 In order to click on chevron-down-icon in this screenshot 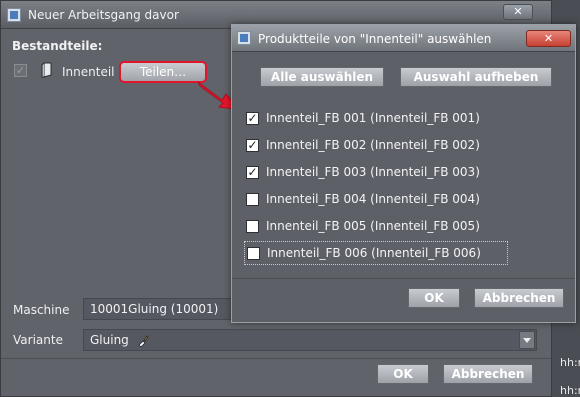, I will do `click(527, 340)`.